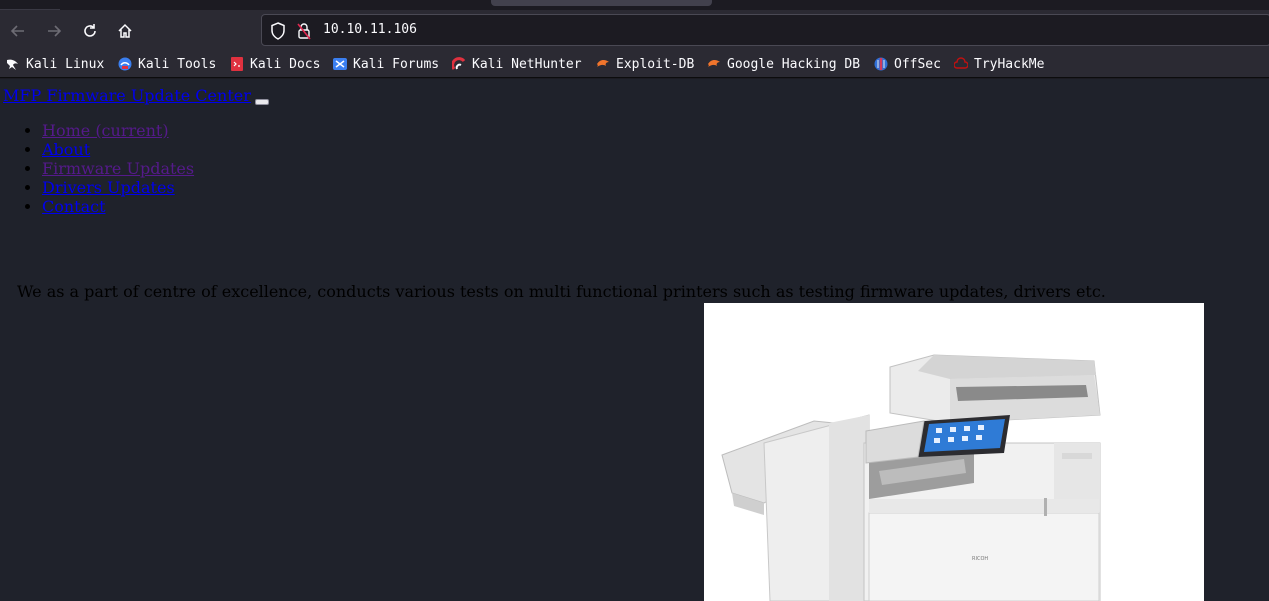 Image resolution: width=1269 pixels, height=601 pixels. Describe the element at coordinates (655, 64) in the screenshot. I see `bookmark-label: Exploit-DB` at that location.